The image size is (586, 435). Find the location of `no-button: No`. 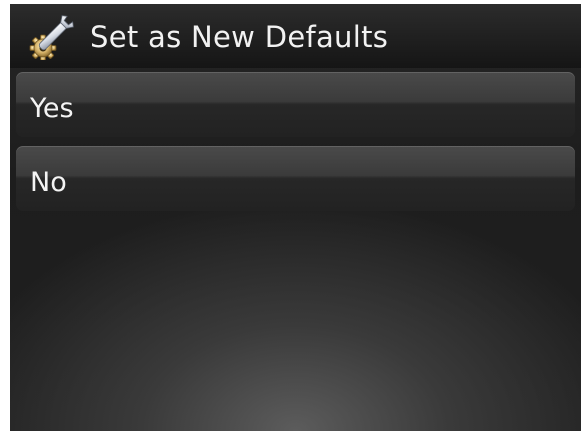

no-button: No is located at coordinates (295, 178).